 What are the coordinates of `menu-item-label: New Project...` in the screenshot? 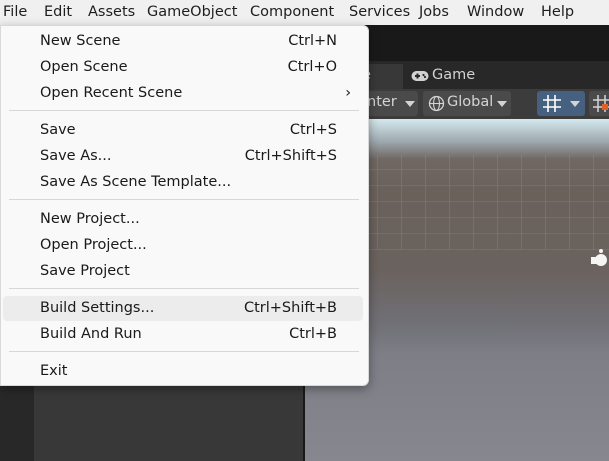 It's located at (90, 219).